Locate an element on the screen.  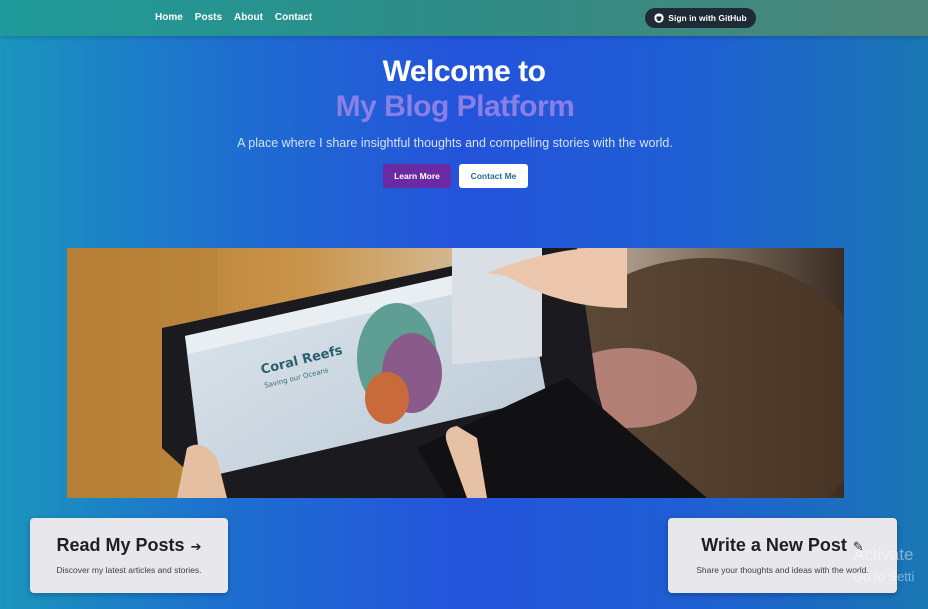
nav-home-link: Home is located at coordinates (169, 17).